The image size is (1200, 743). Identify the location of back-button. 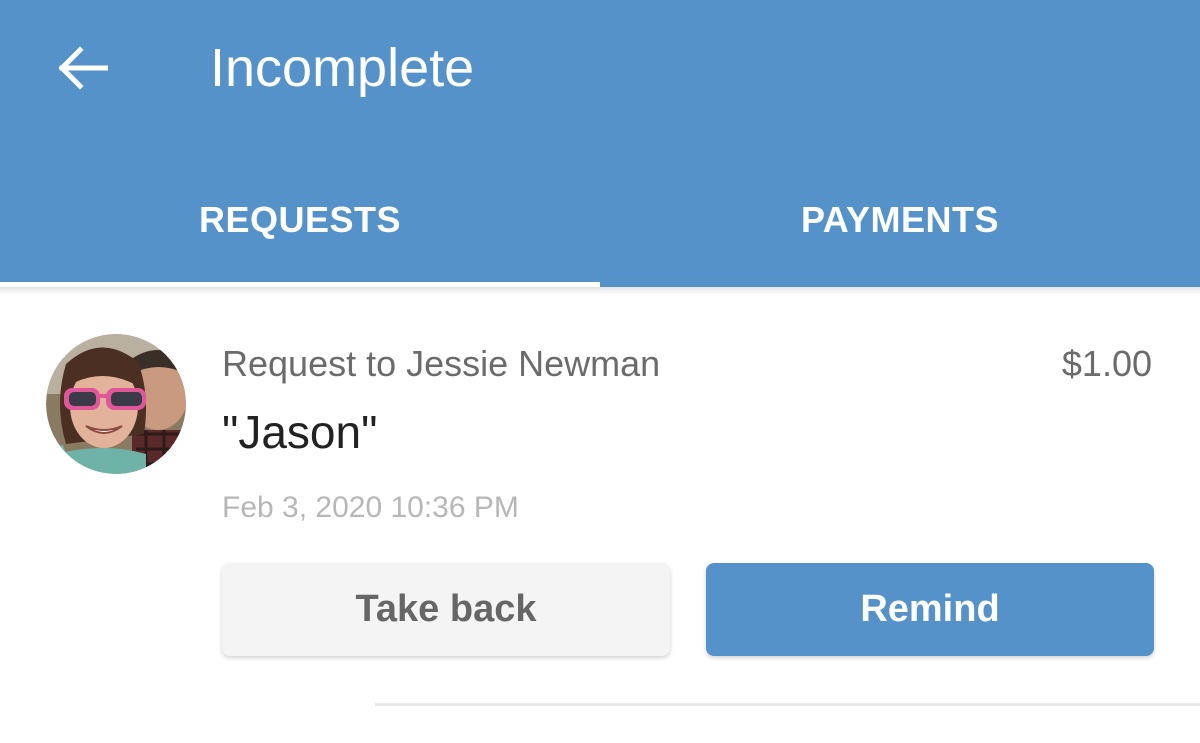
(82, 68).